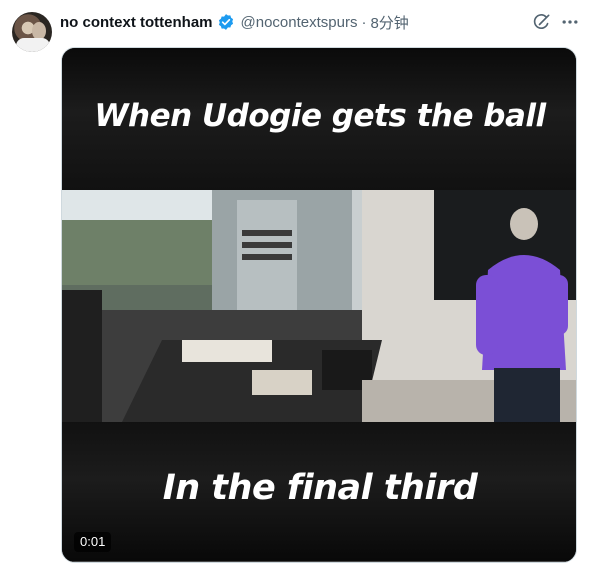 The width and height of the screenshot is (599, 572). What do you see at coordinates (389, 22) in the screenshot?
I see `timestamp-link: 8分钟` at bounding box center [389, 22].